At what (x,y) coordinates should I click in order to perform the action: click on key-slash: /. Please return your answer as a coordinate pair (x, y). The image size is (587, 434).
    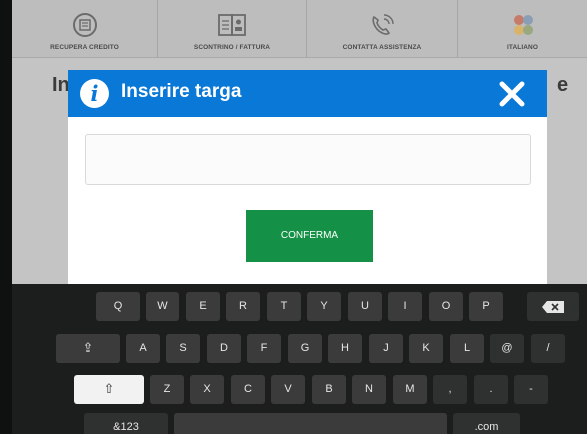
    Looking at the image, I should click on (548, 348).